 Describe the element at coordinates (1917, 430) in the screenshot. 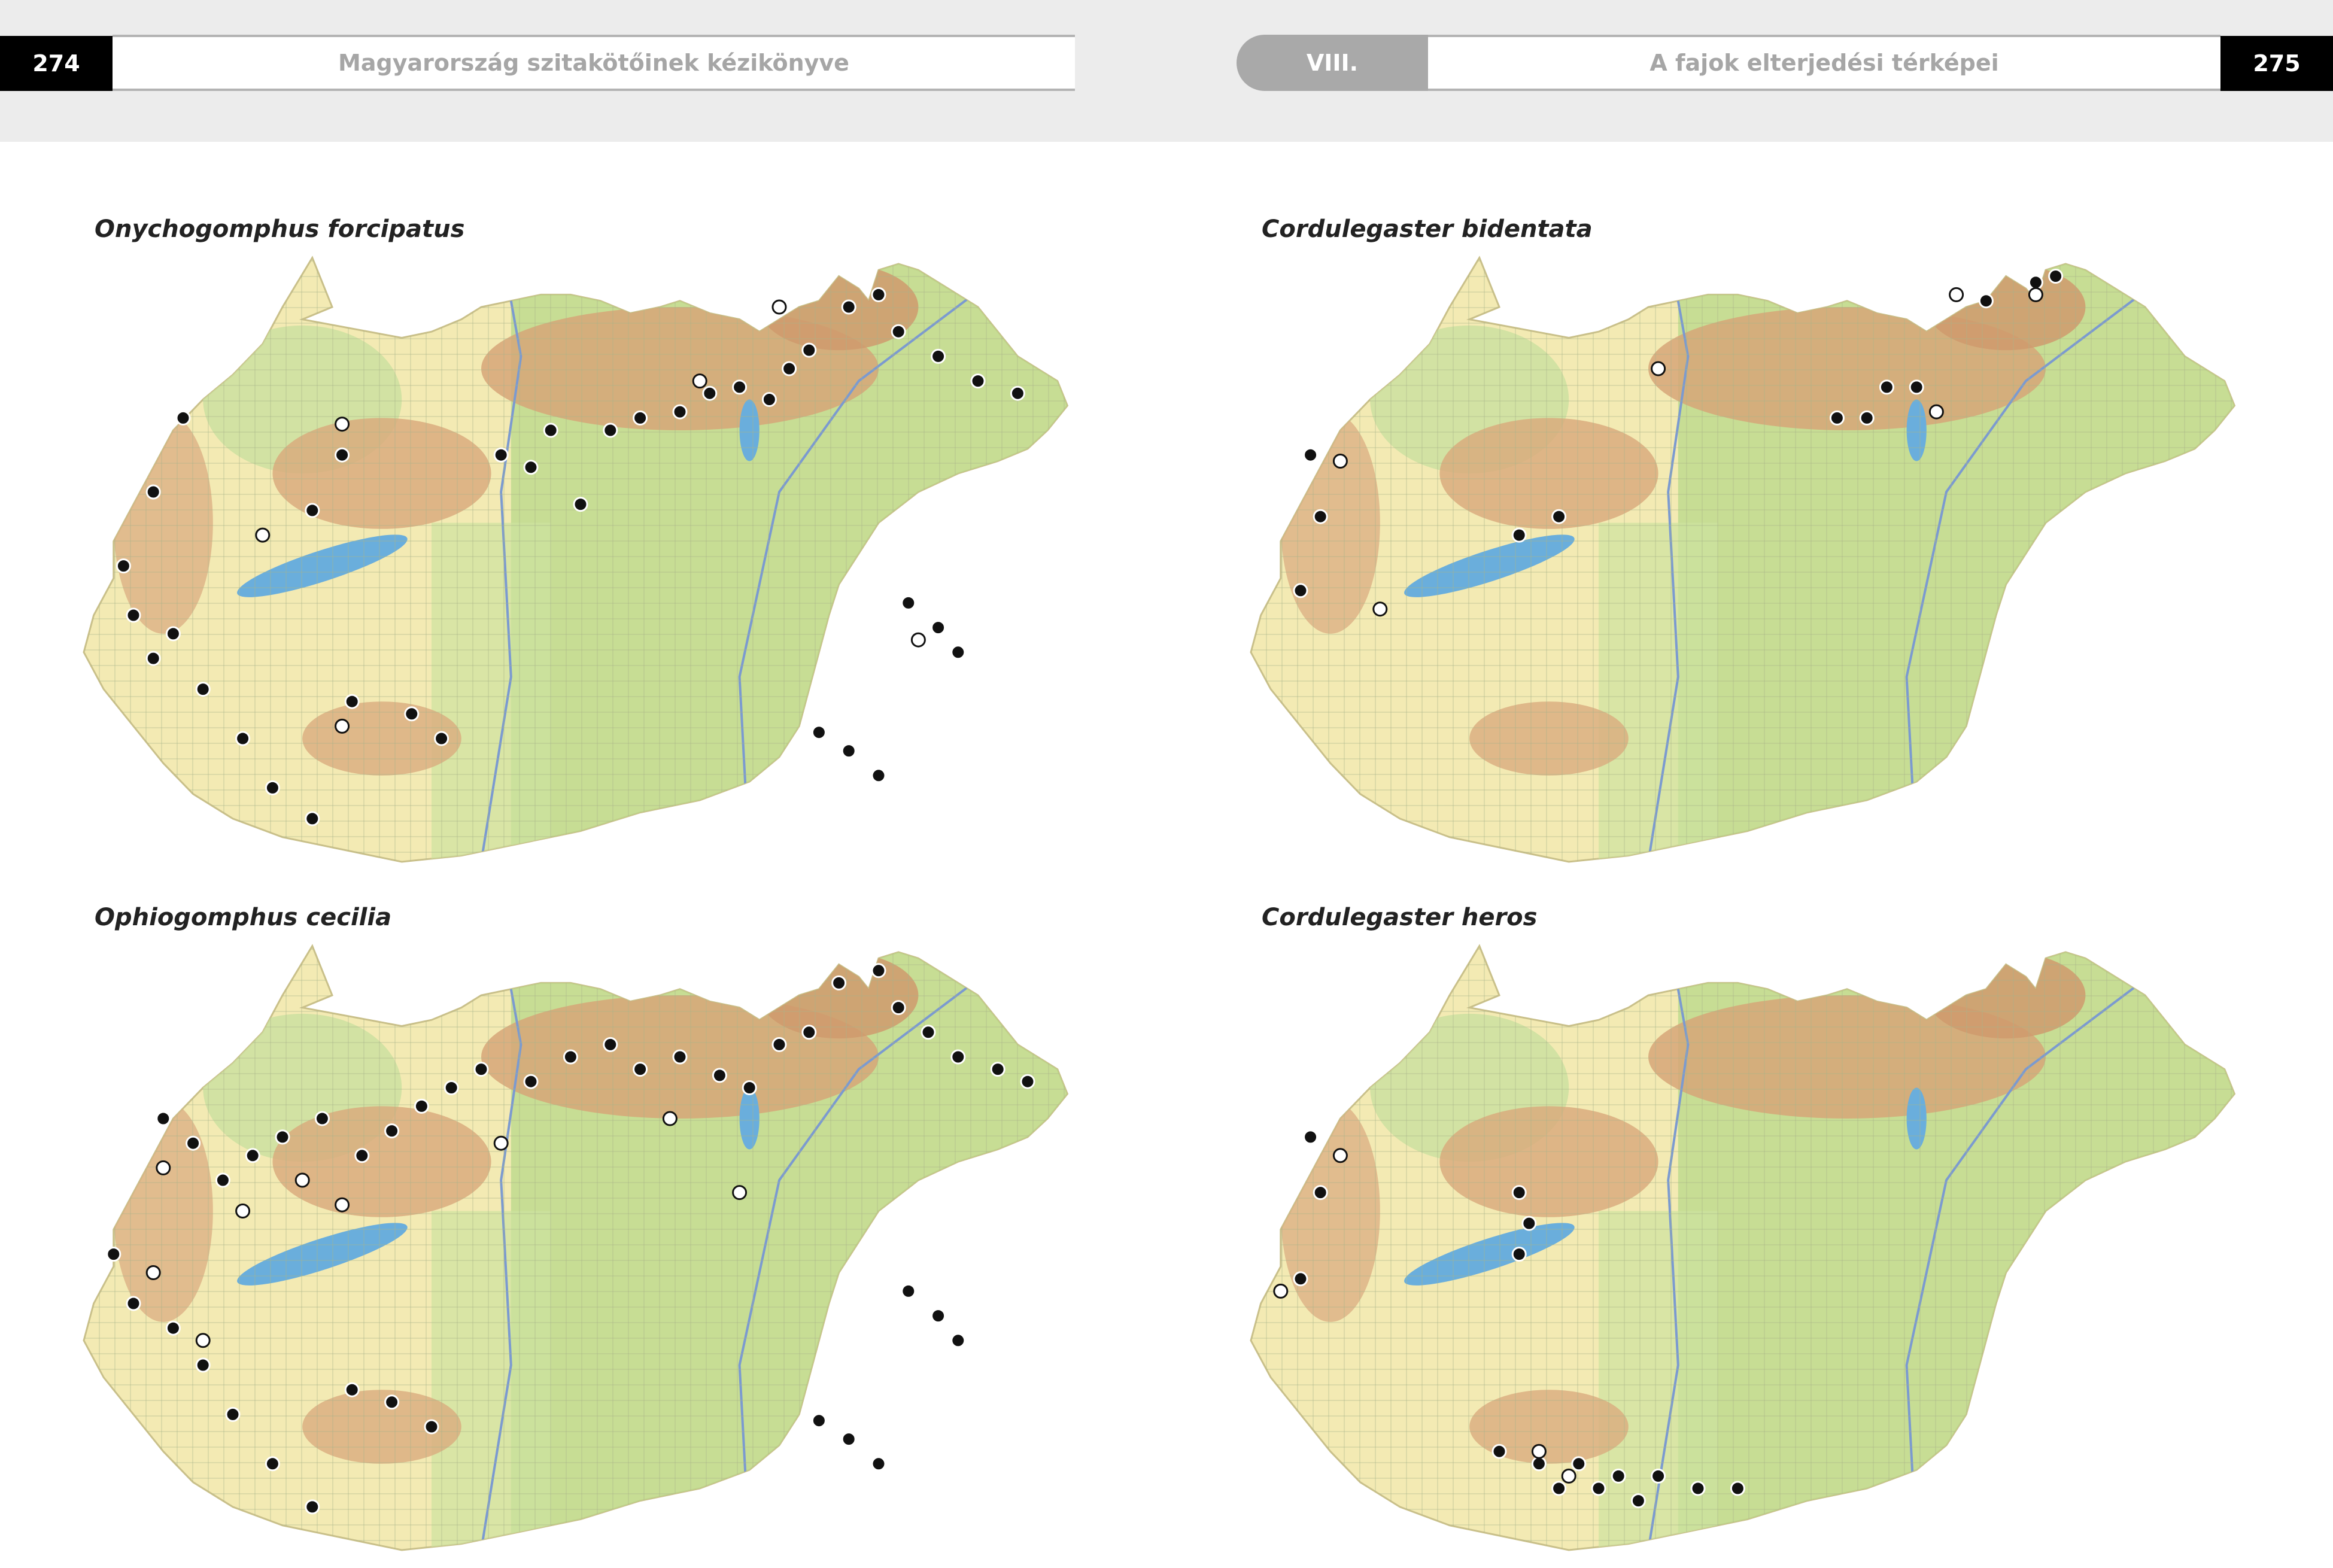

I see `lake-tisza` at that location.